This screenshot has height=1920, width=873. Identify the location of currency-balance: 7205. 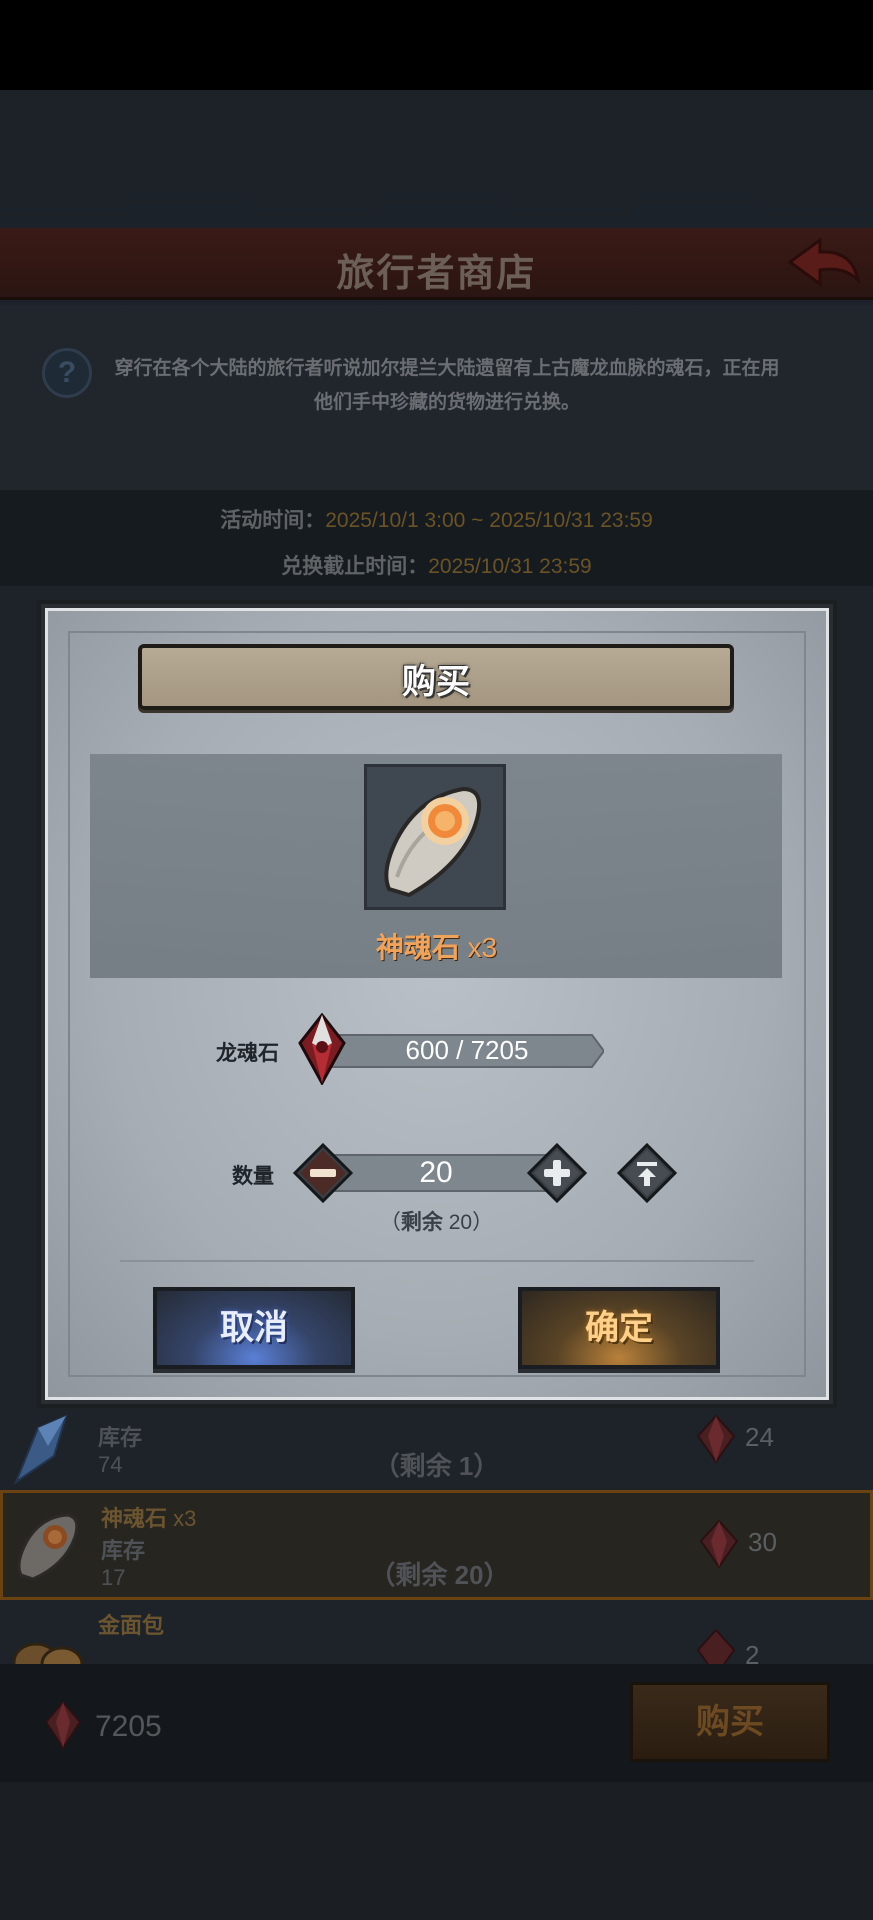
(128, 1726).